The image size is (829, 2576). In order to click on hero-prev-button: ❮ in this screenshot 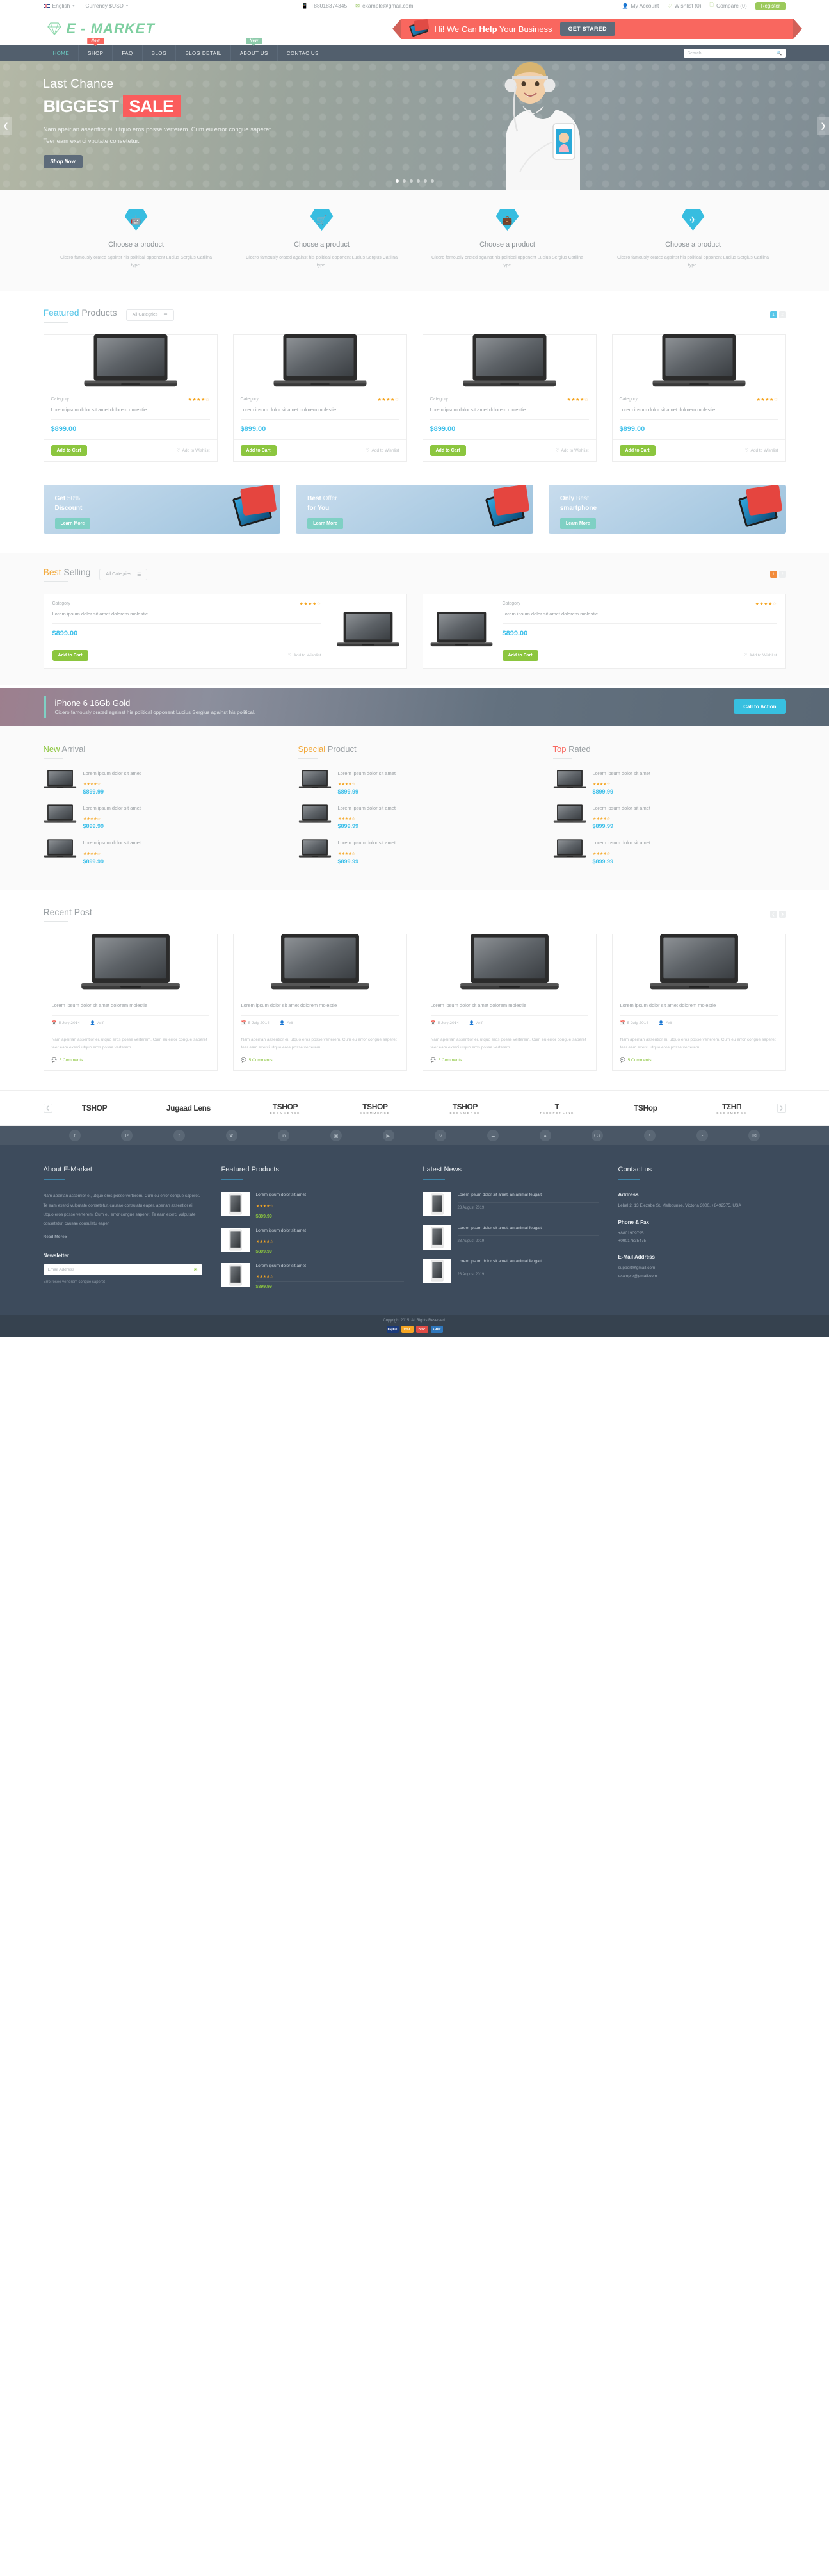, I will do `click(6, 126)`.